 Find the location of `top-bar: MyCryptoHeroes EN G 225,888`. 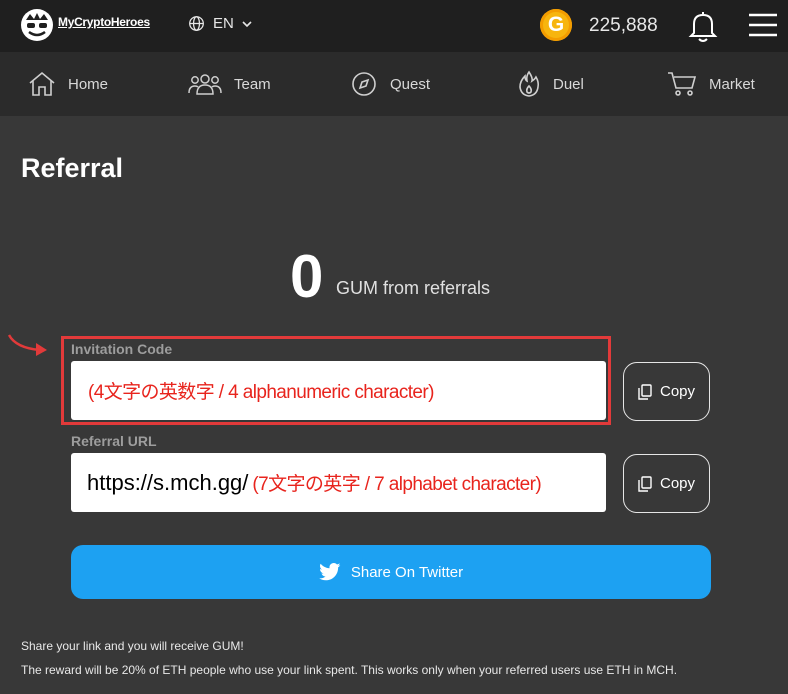

top-bar: MyCryptoHeroes EN G 225,888 is located at coordinates (394, 26).